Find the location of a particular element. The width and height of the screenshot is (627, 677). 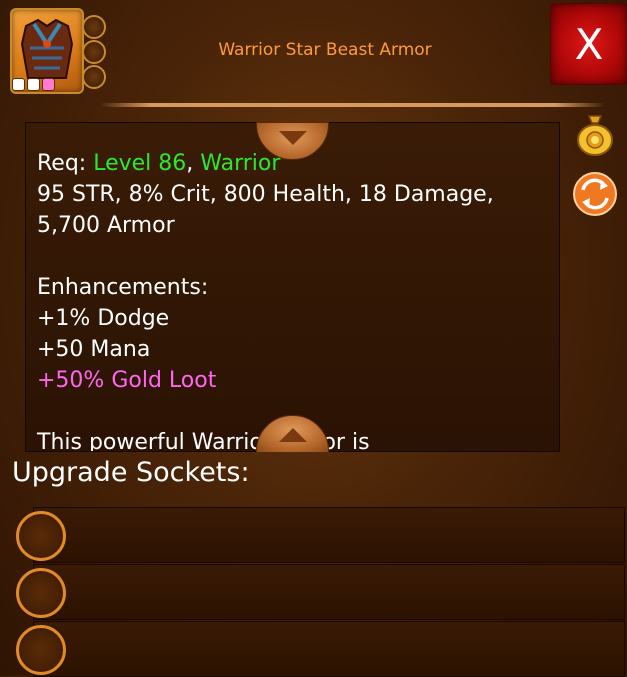

swap-arrows-icon is located at coordinates (595, 194).